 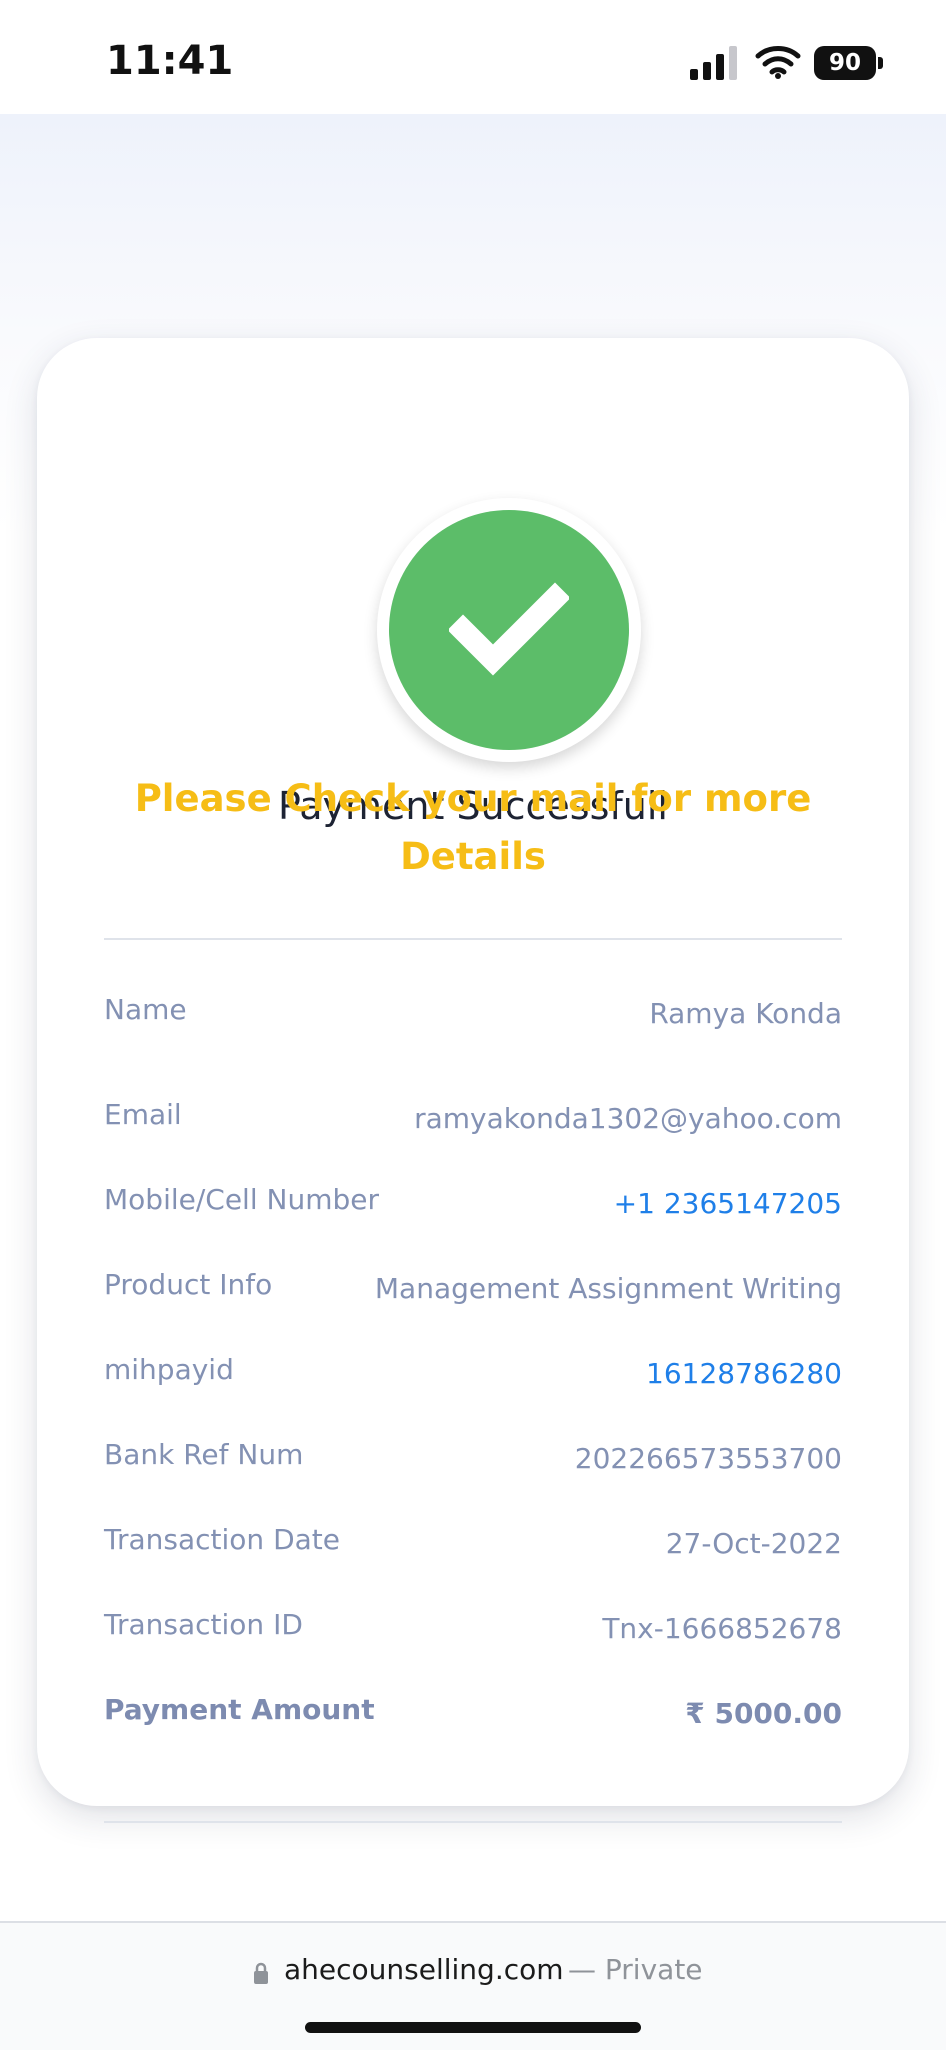 I want to click on detail-row-name: Name Ramya Konda, so click(x=473, y=1017).